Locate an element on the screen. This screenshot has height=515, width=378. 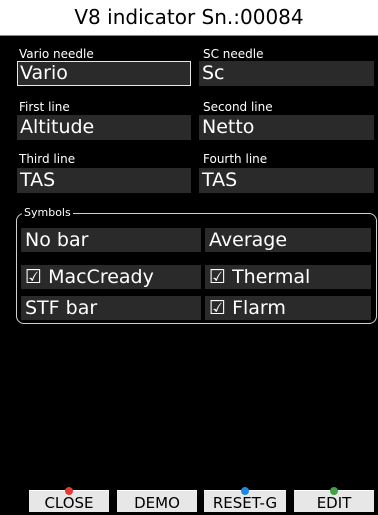
third-line-label: Third line is located at coordinates (47, 159).